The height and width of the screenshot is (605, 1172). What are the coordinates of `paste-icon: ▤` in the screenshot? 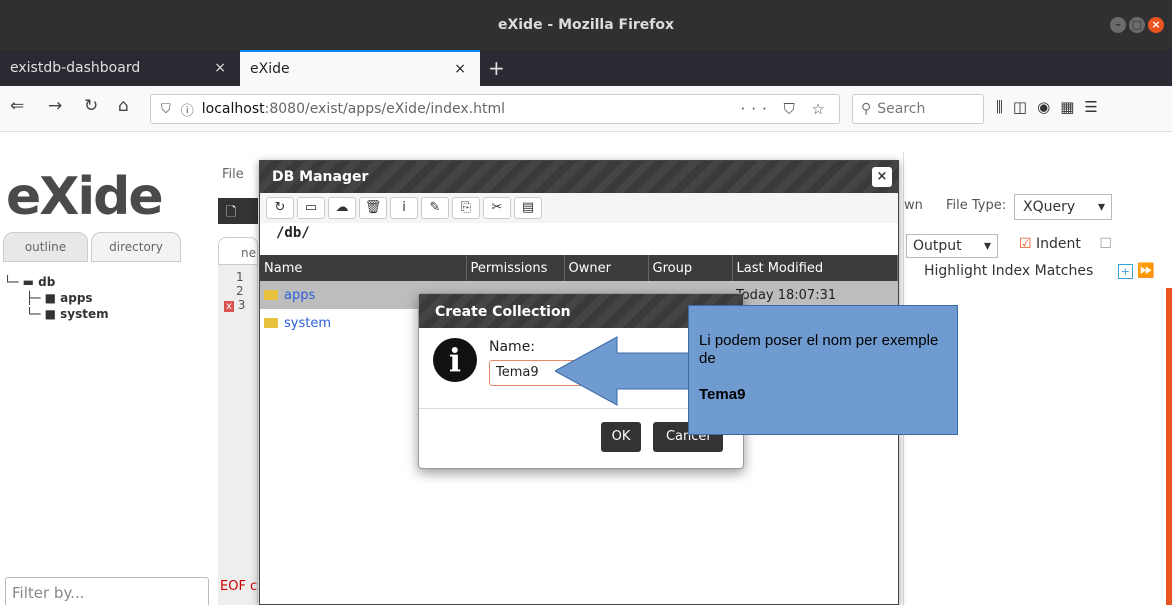 It's located at (528, 208).